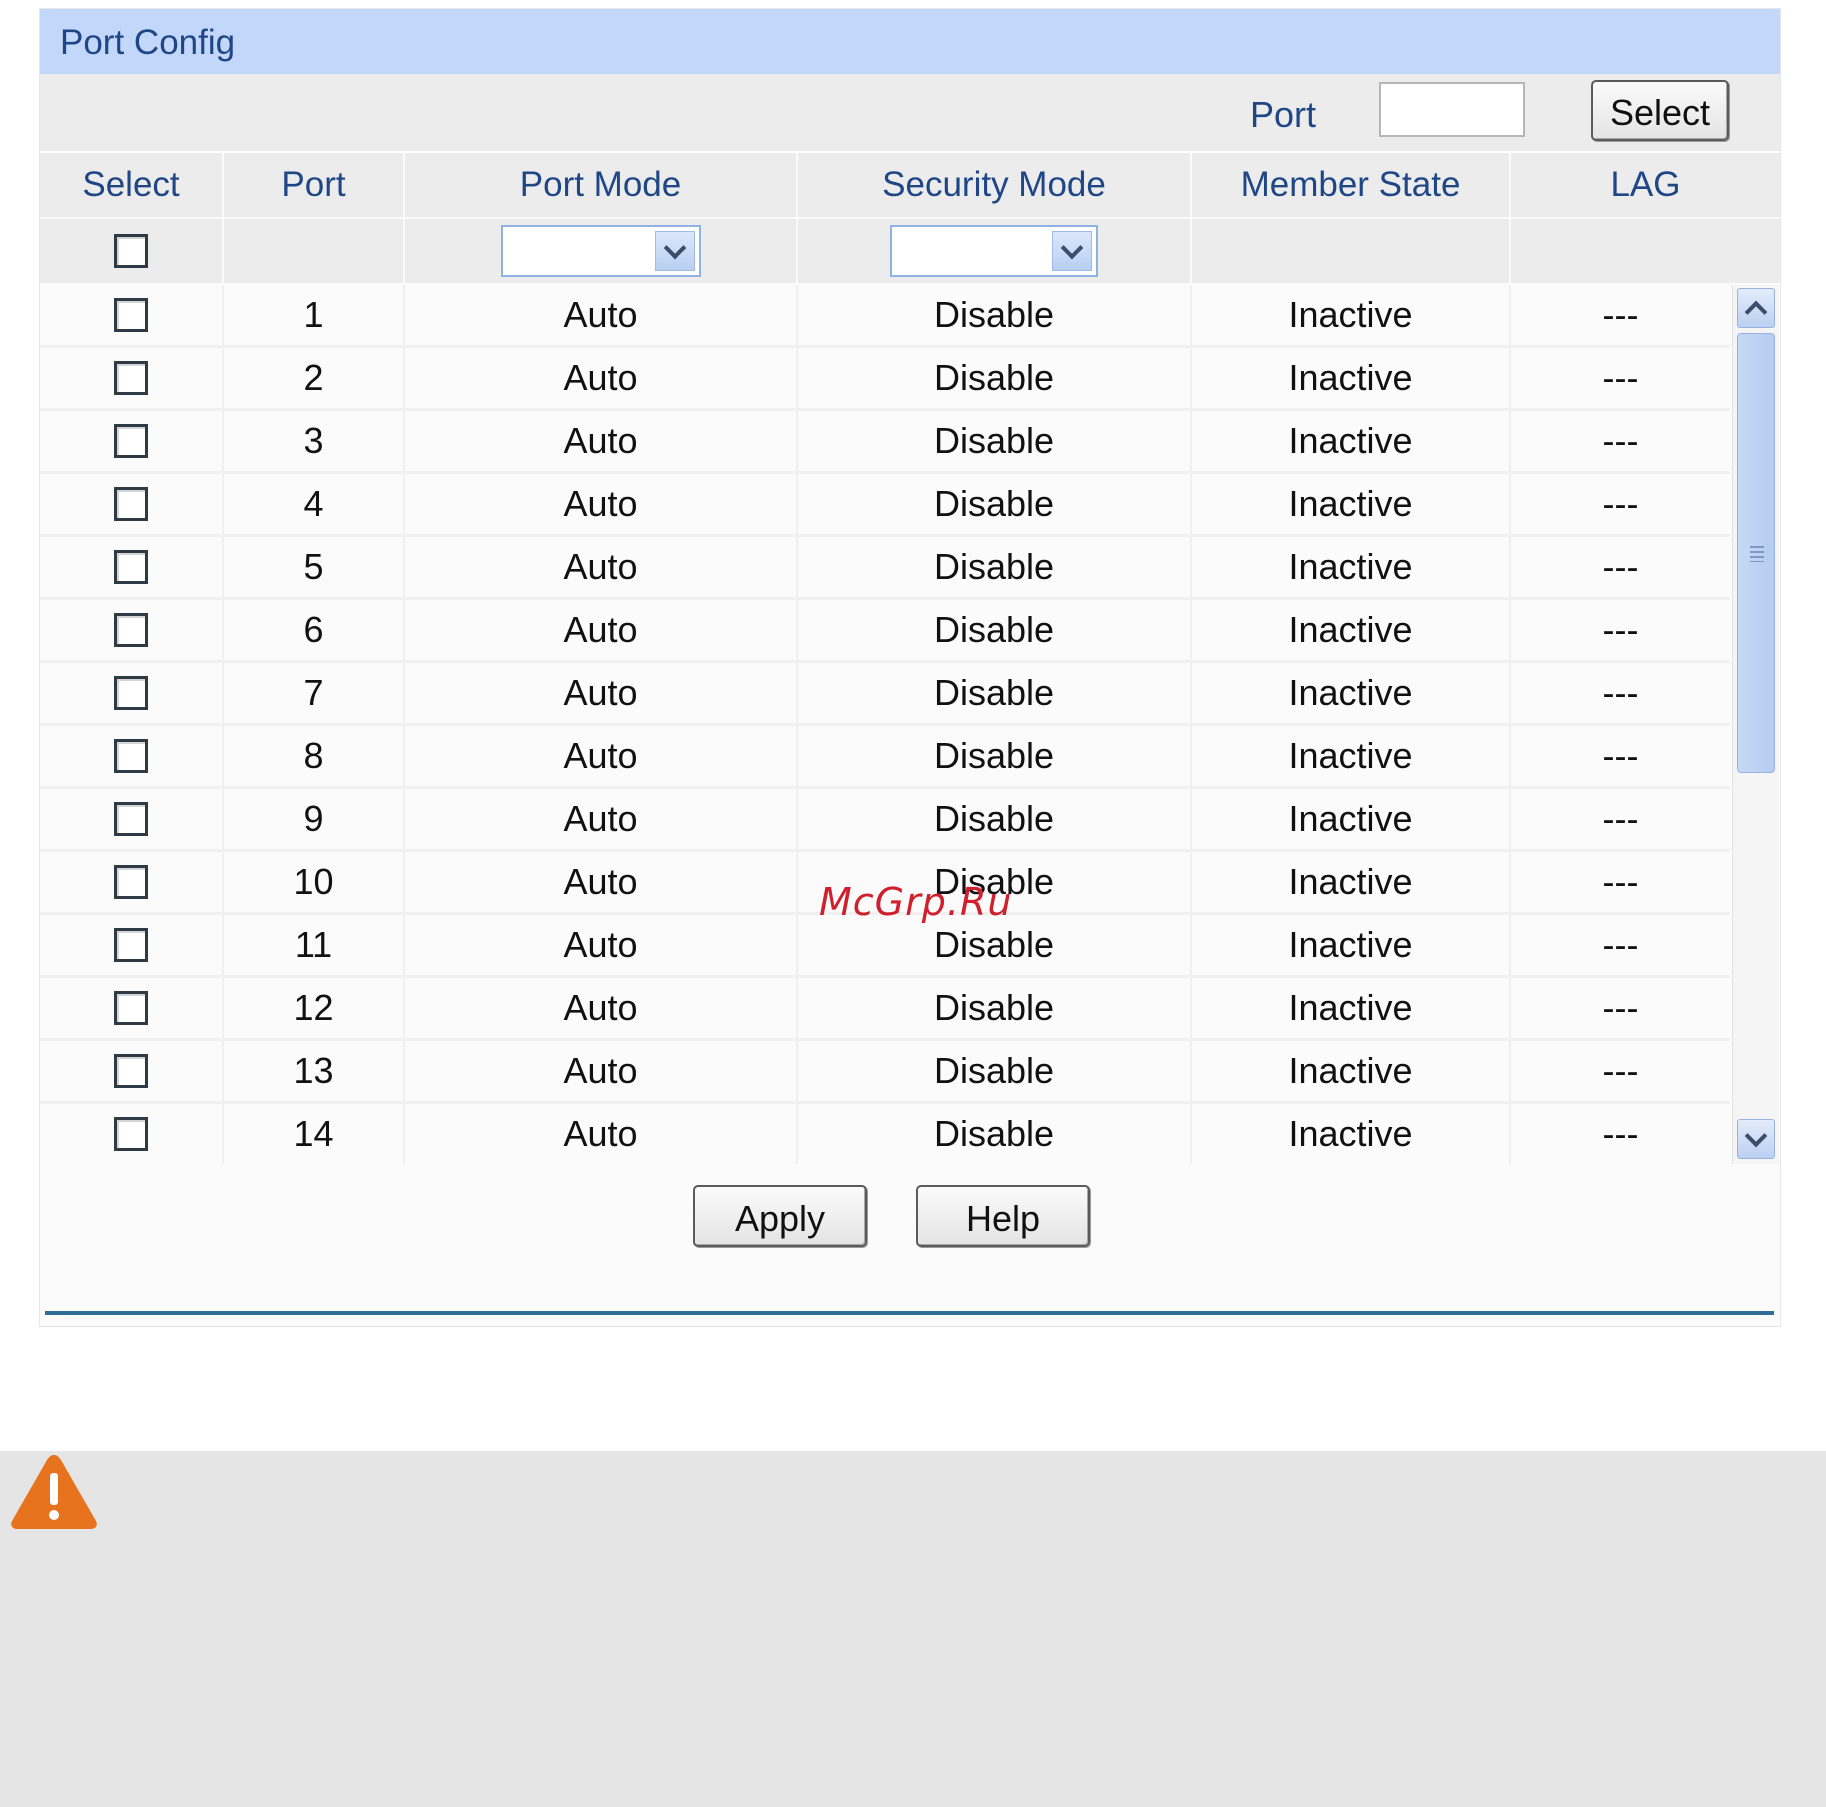 This screenshot has width=1826, height=1807. What do you see at coordinates (313, 756) in the screenshot?
I see `port-number: 8` at bounding box center [313, 756].